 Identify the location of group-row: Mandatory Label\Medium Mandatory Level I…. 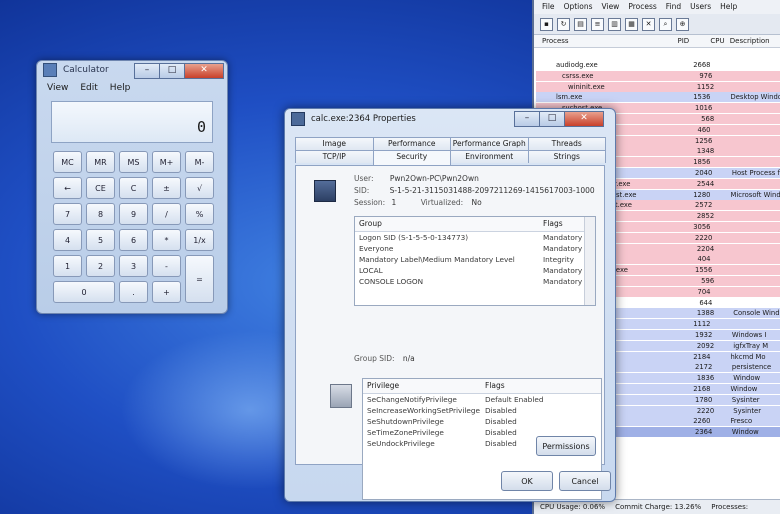
(475, 259).